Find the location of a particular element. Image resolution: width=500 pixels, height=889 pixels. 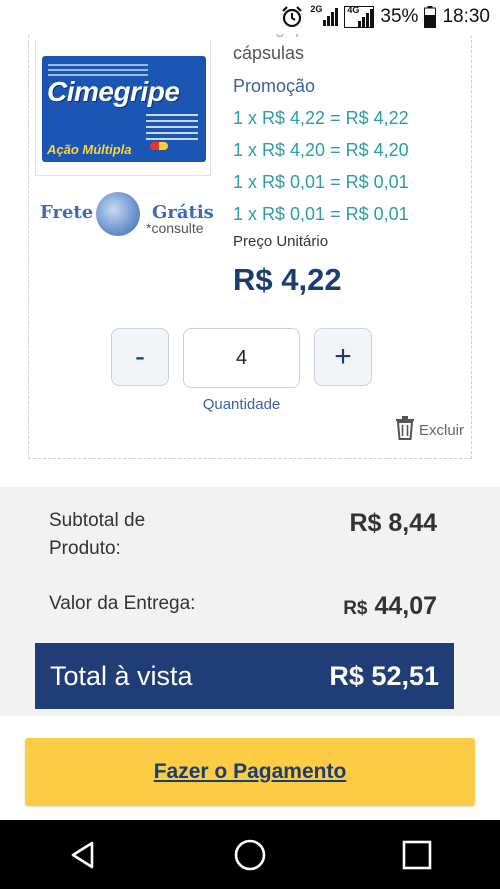

subtotal-value: R$ 8,44 is located at coordinates (393, 523).